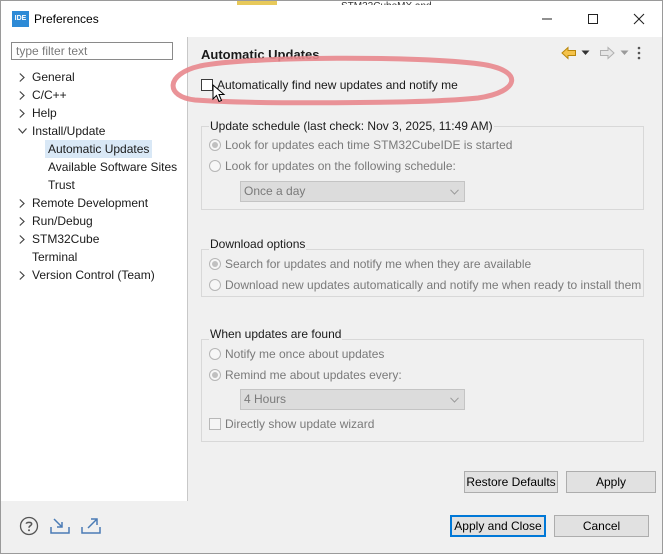 The width and height of the screenshot is (663, 554). What do you see at coordinates (352, 399) in the screenshot?
I see `remind-interval-select: 4 Hours` at bounding box center [352, 399].